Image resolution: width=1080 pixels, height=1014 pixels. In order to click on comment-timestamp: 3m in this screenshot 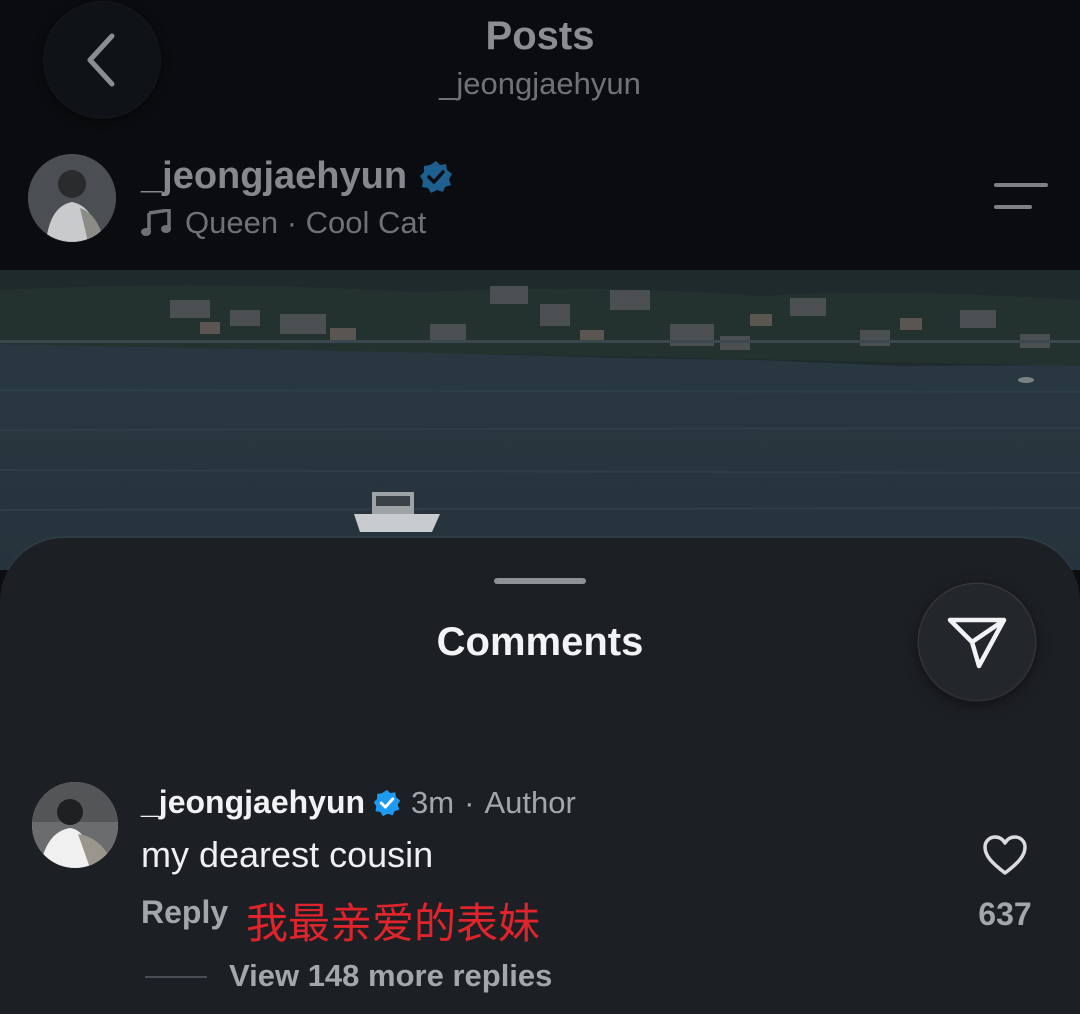, I will do `click(433, 802)`.